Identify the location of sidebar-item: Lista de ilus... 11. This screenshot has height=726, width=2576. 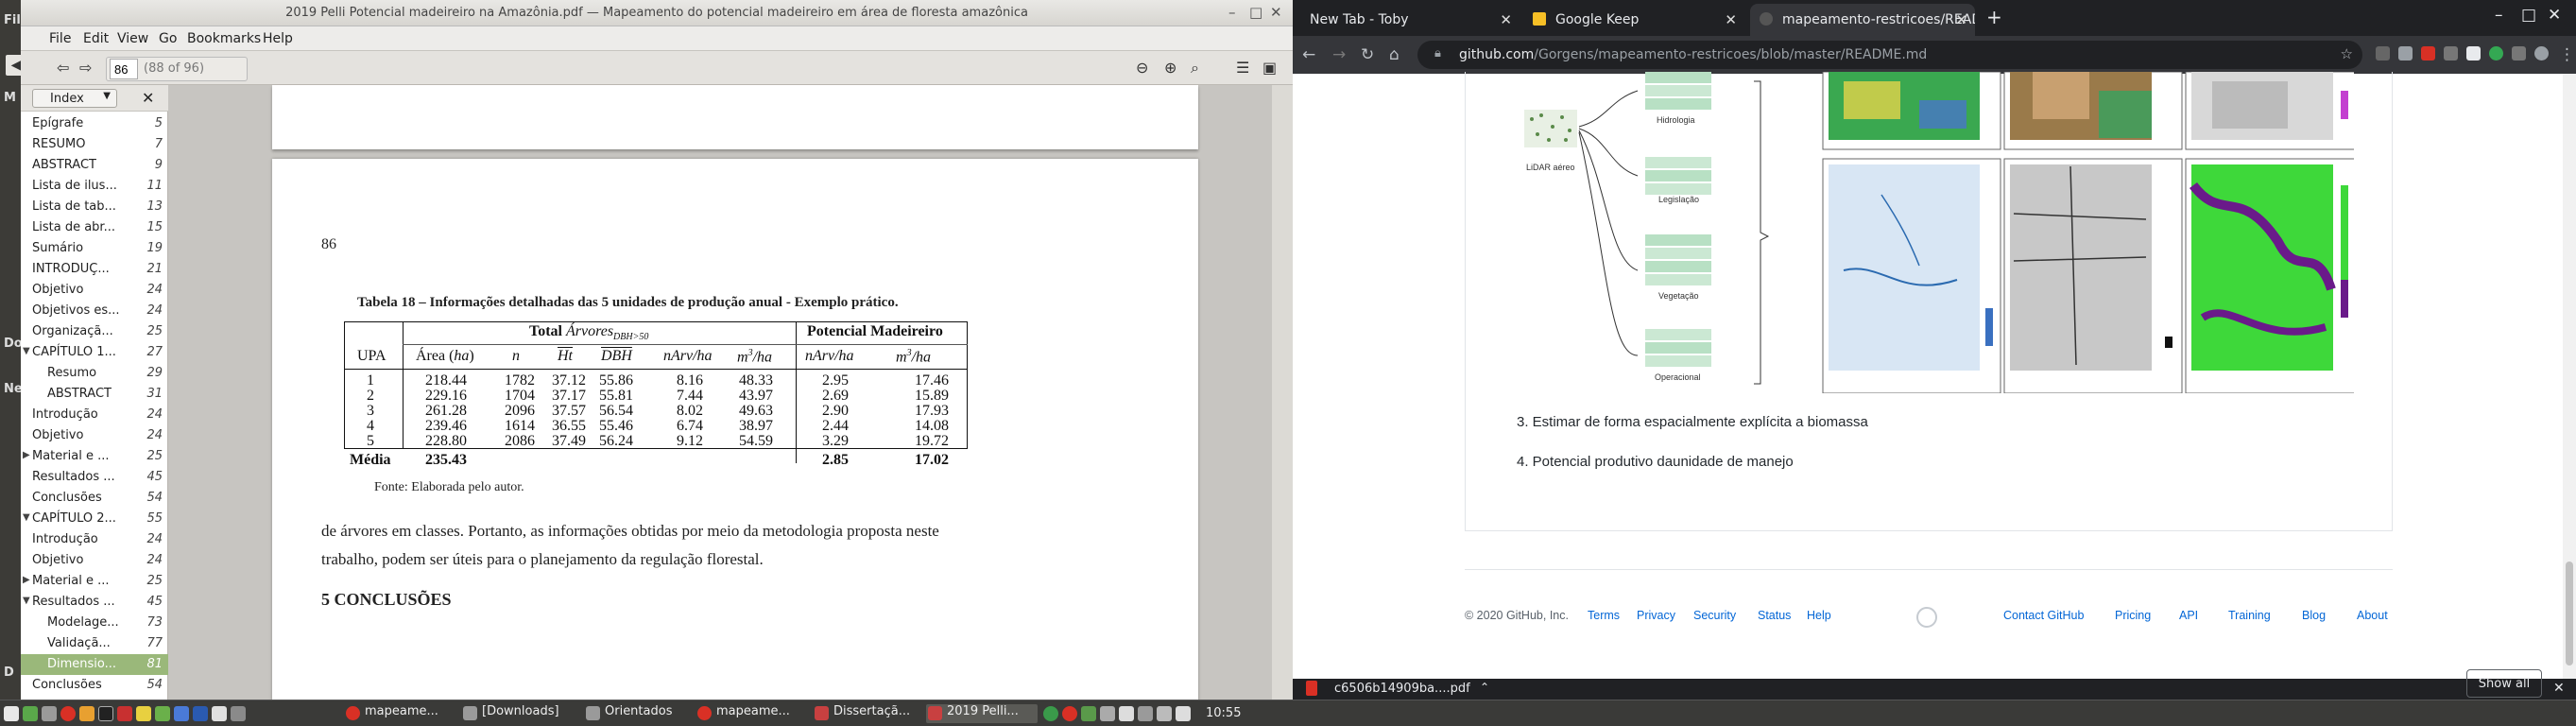
(94, 186).